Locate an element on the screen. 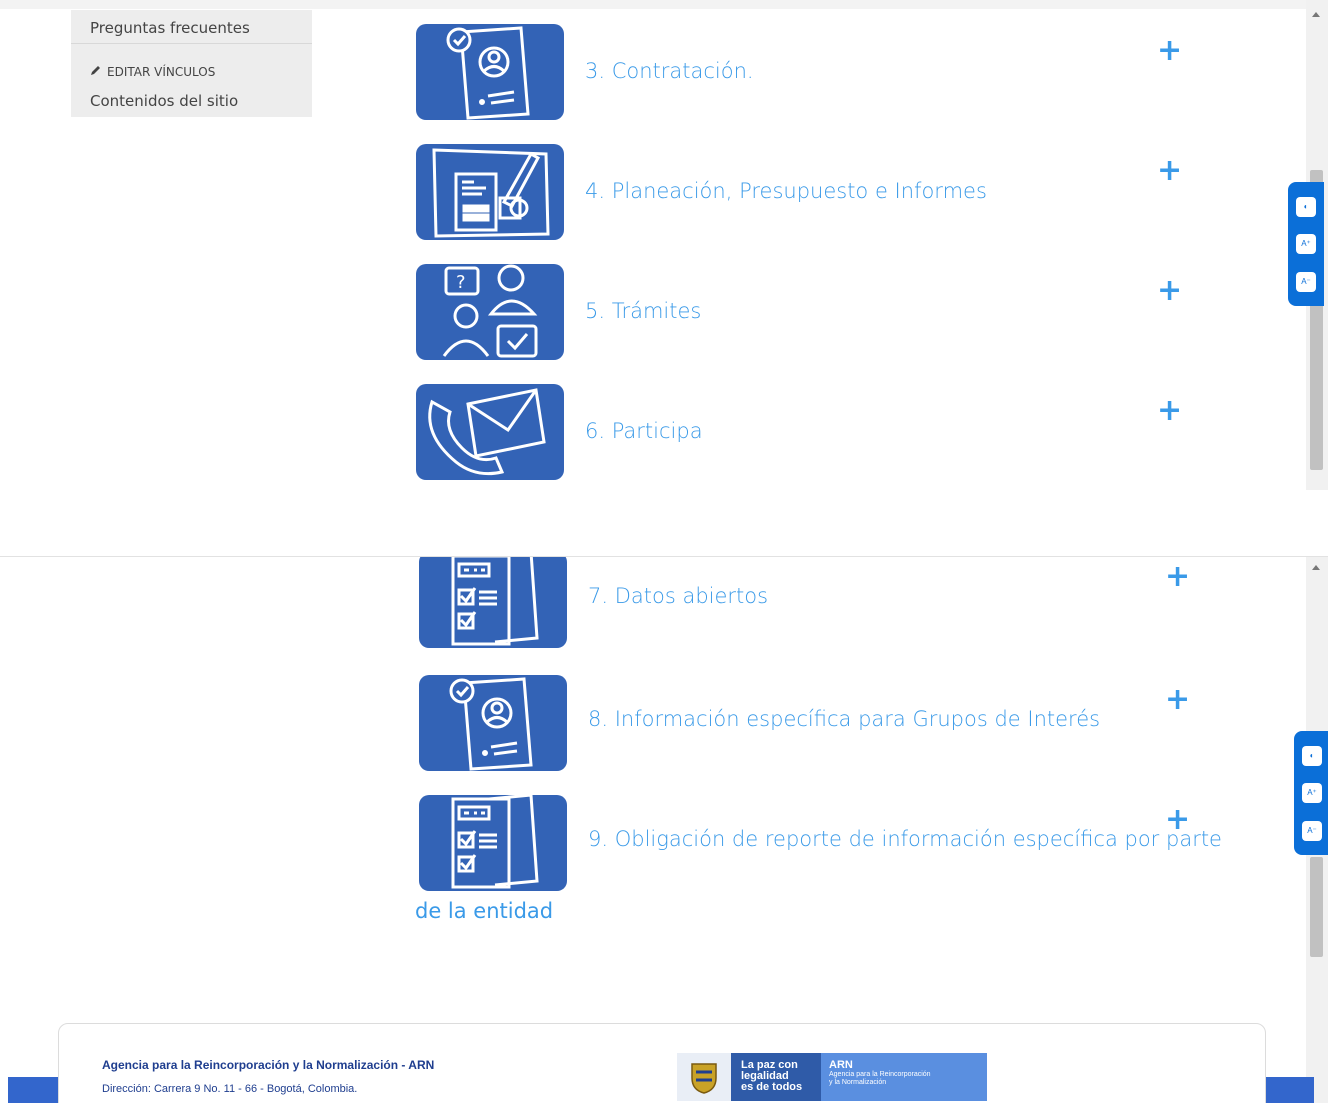 Image resolution: width=1328 pixels, height=1103 pixels. footer-blue-bar-left is located at coordinates (33, 1090).